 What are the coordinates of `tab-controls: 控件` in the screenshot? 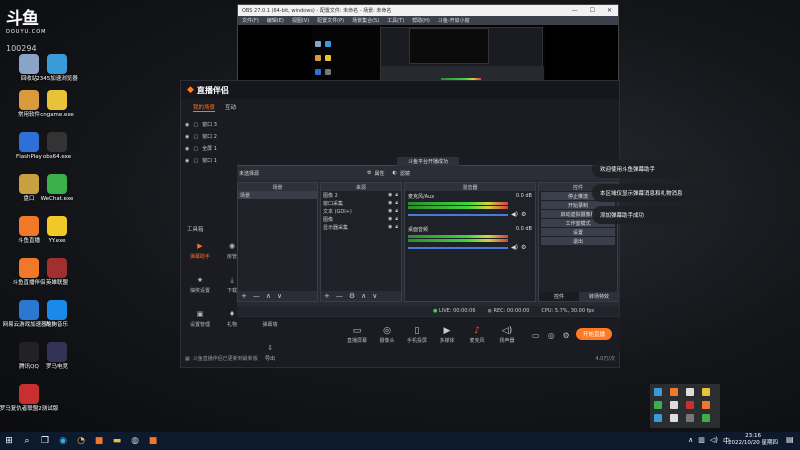 It's located at (559, 296).